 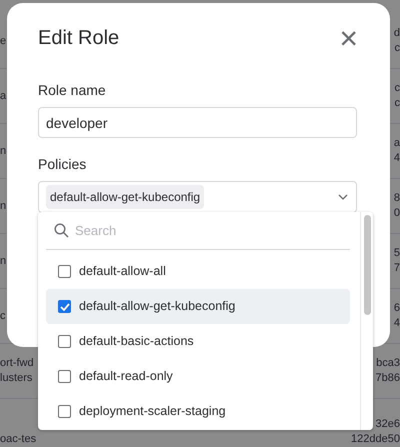 What do you see at coordinates (18, 439) in the screenshot?
I see `table-cell-text: oac-tes` at bounding box center [18, 439].